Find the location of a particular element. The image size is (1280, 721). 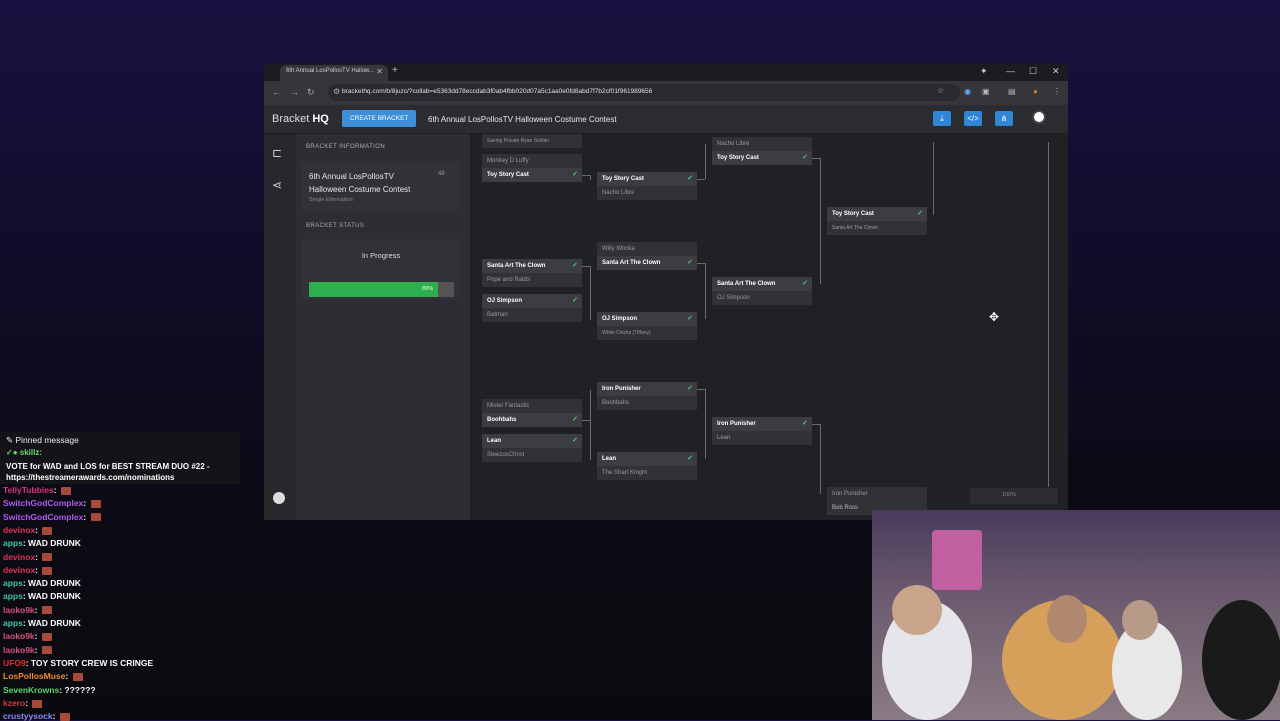

match-slot: Saving Private Ryan Soldier is located at coordinates (532, 141).